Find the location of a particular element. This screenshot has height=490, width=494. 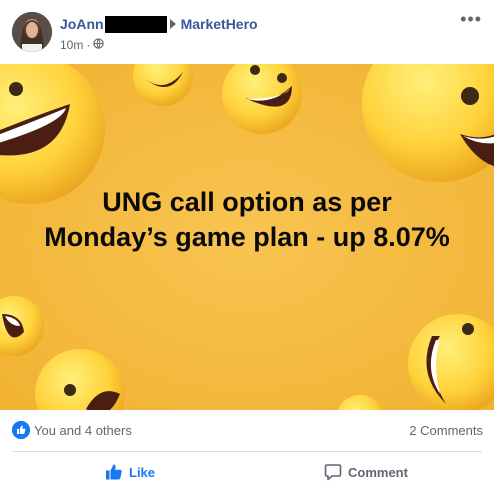

post-header: JoAnn MarketHero 10m · ••• is located at coordinates (247, 32).